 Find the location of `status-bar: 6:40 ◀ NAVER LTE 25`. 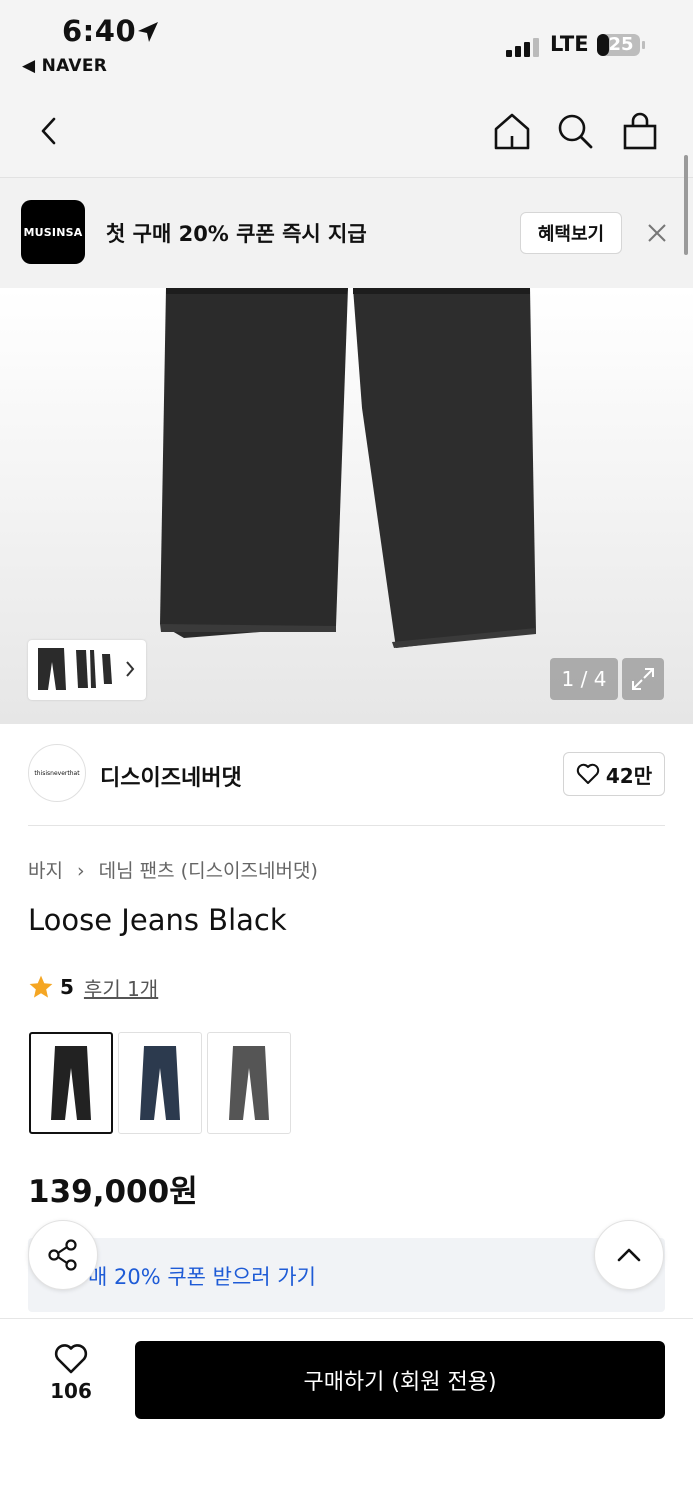

status-bar: 6:40 ◀ NAVER LTE 25 is located at coordinates (346, 45).